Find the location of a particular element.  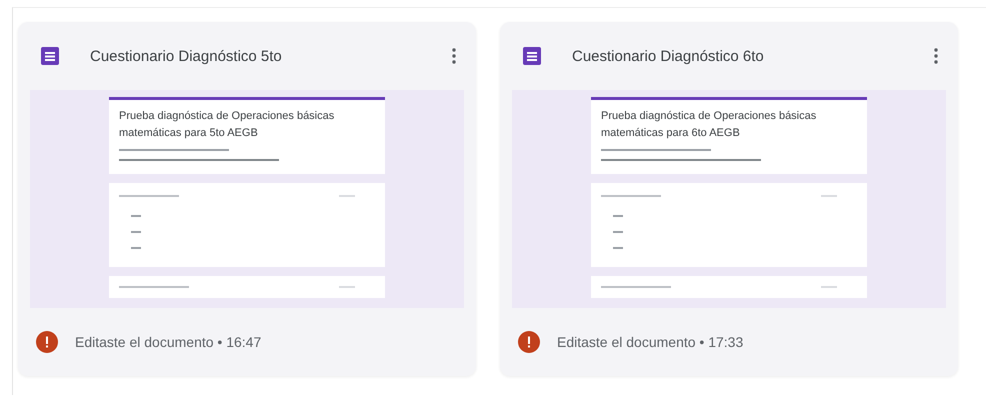

form-title: Prueba diagnóstica de Operaciones básicas matemáticas para 6to AEGB is located at coordinates (709, 125).